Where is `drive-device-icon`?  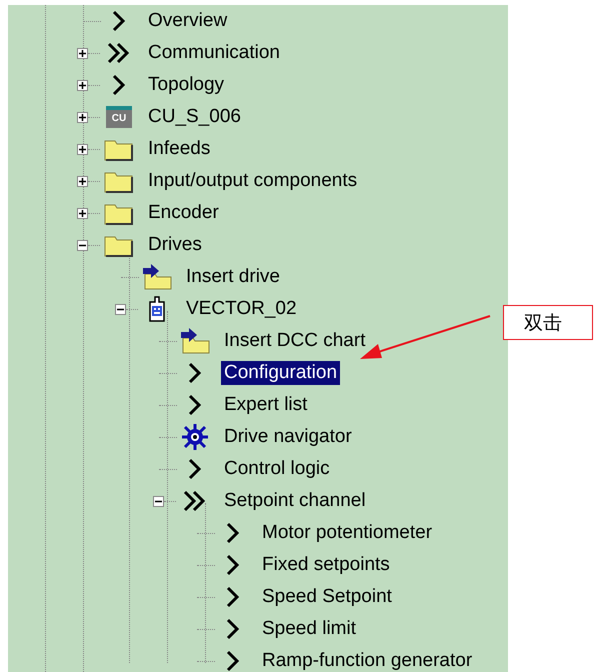 drive-device-icon is located at coordinates (157, 309).